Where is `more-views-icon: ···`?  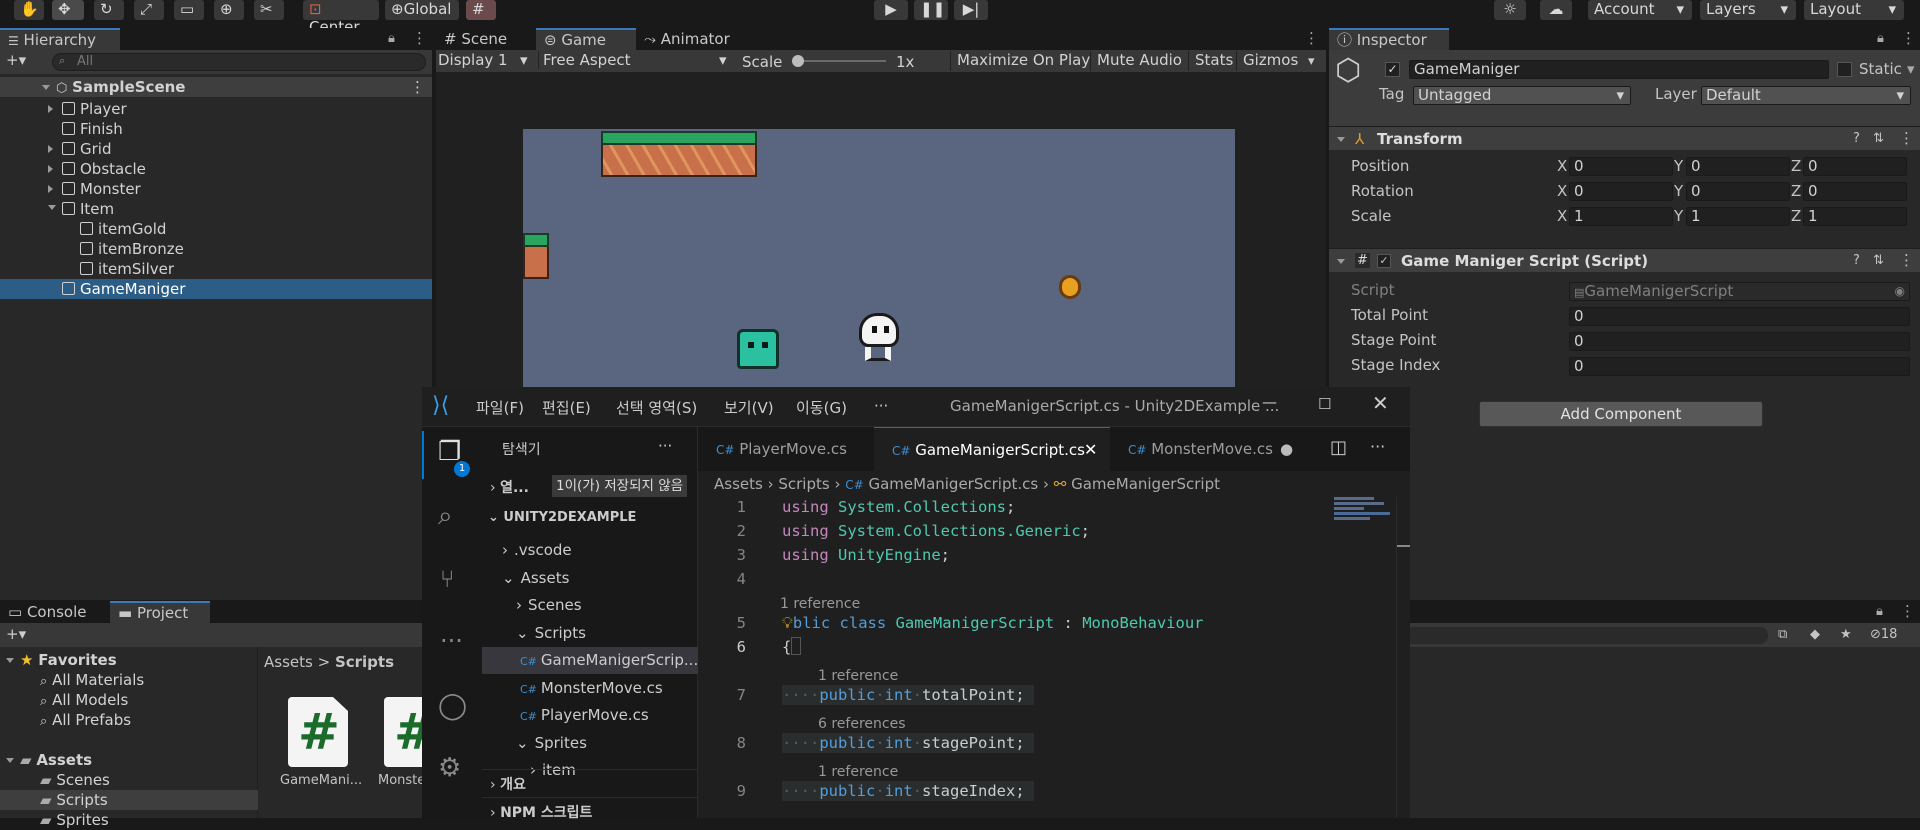 more-views-icon: ··· is located at coordinates (451, 641).